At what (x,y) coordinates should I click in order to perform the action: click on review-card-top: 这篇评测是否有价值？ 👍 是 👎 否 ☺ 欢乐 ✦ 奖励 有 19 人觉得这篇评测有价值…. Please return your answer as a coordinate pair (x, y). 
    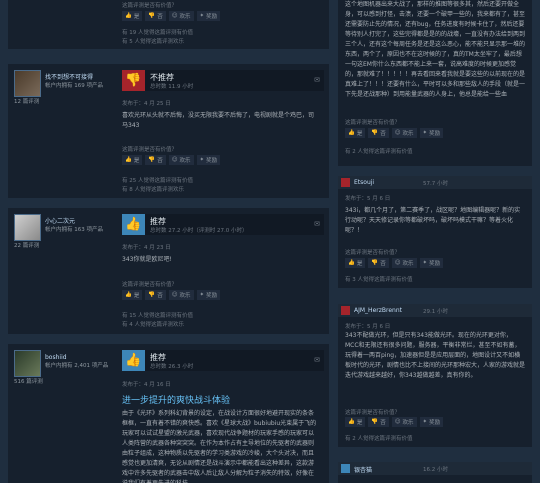
    Looking at the image, I should click on (168, 24).